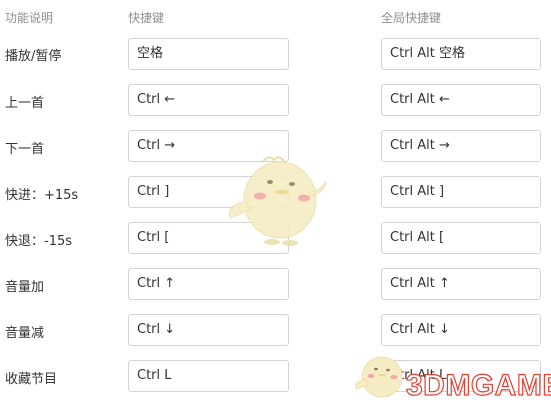 The image size is (551, 404). Describe the element at coordinates (208, 284) in the screenshot. I see `shortcut-input-volume-up: Ctrl ↑` at that location.